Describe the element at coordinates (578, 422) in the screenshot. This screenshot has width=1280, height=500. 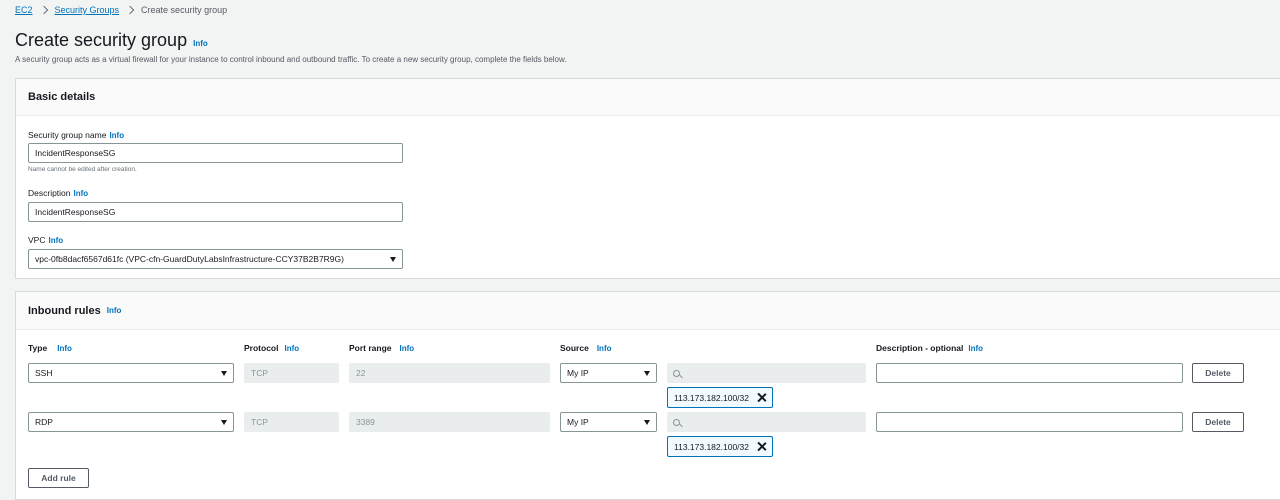
I see `rule-2-source-value: My IP` at that location.